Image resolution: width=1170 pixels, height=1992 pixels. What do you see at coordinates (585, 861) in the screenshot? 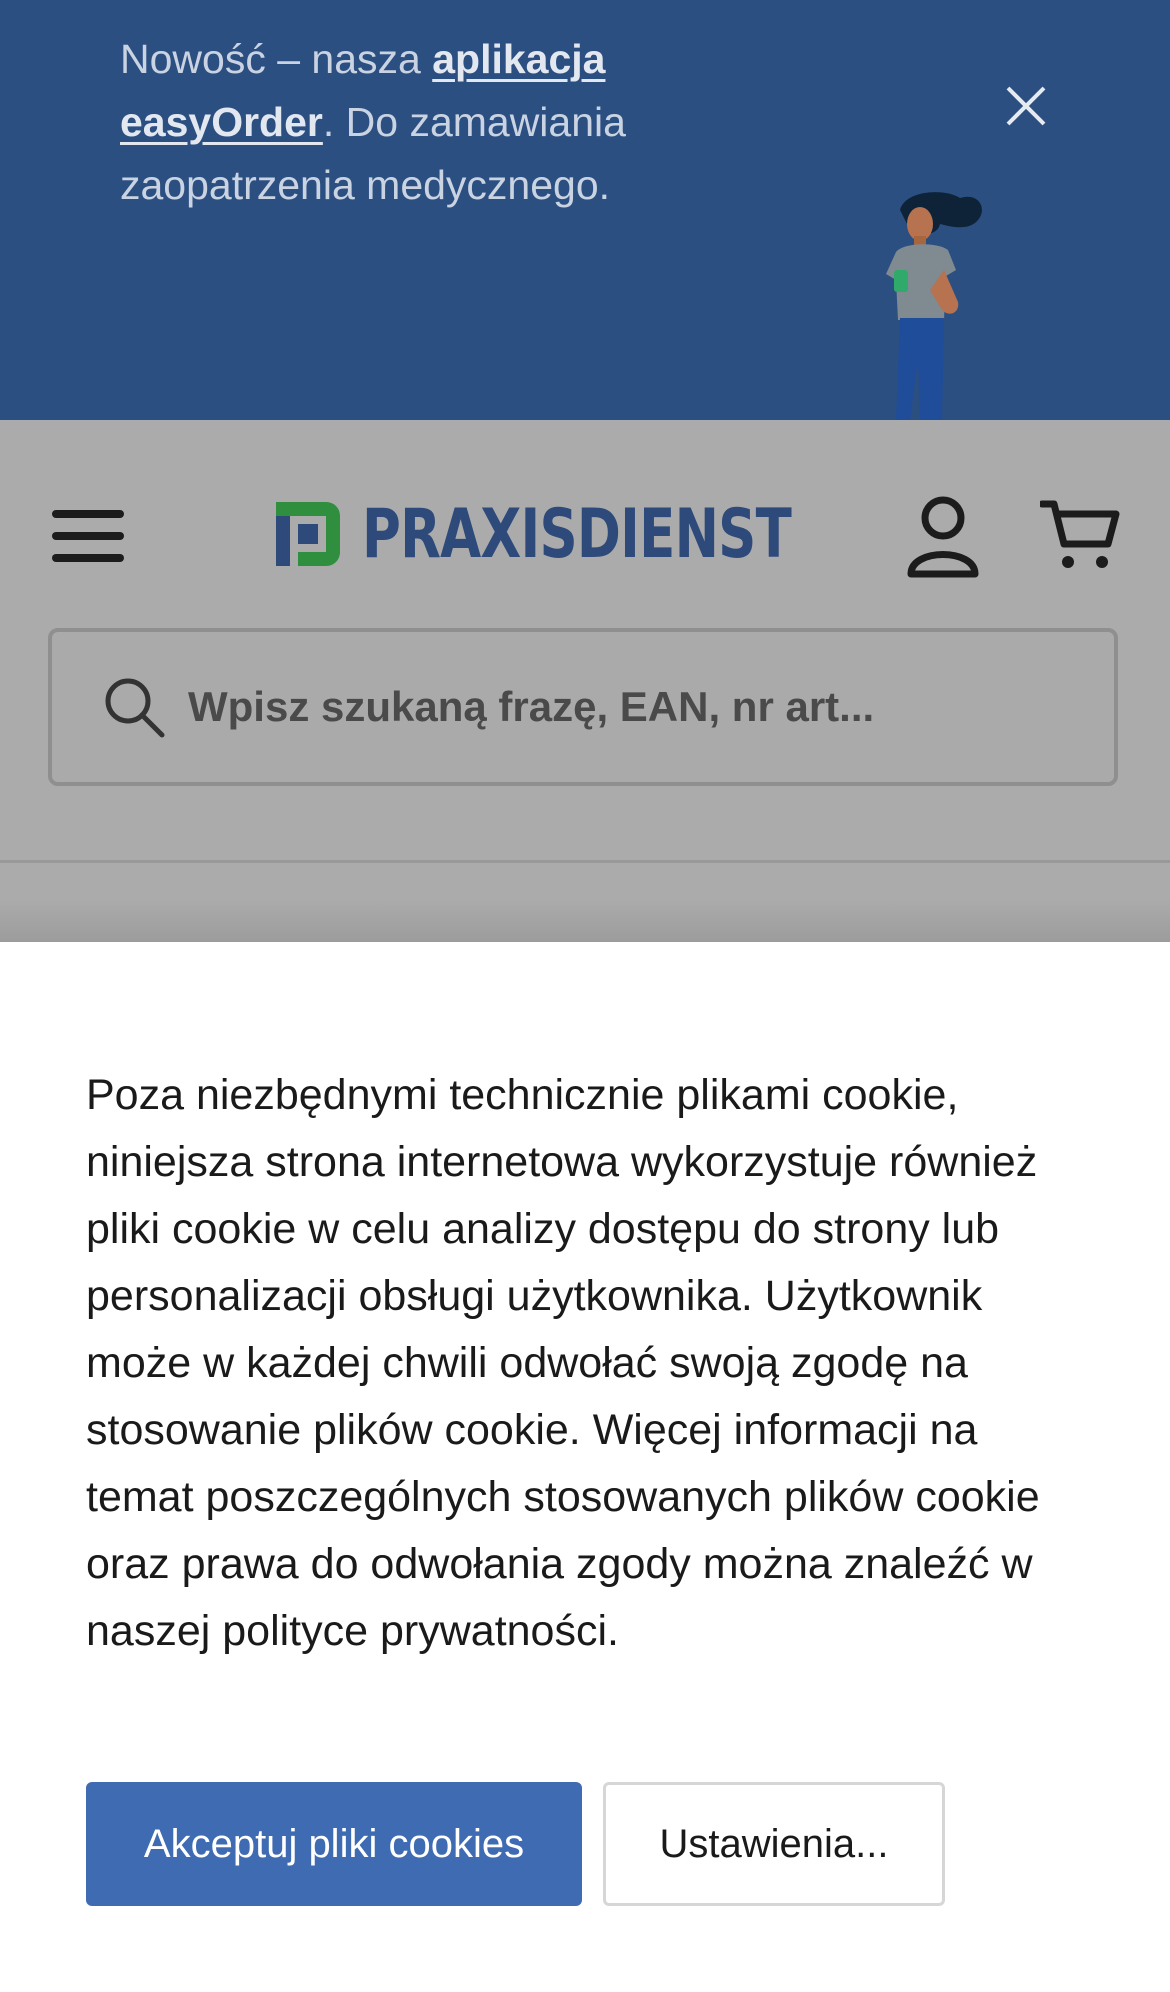
I see `header-divider` at bounding box center [585, 861].